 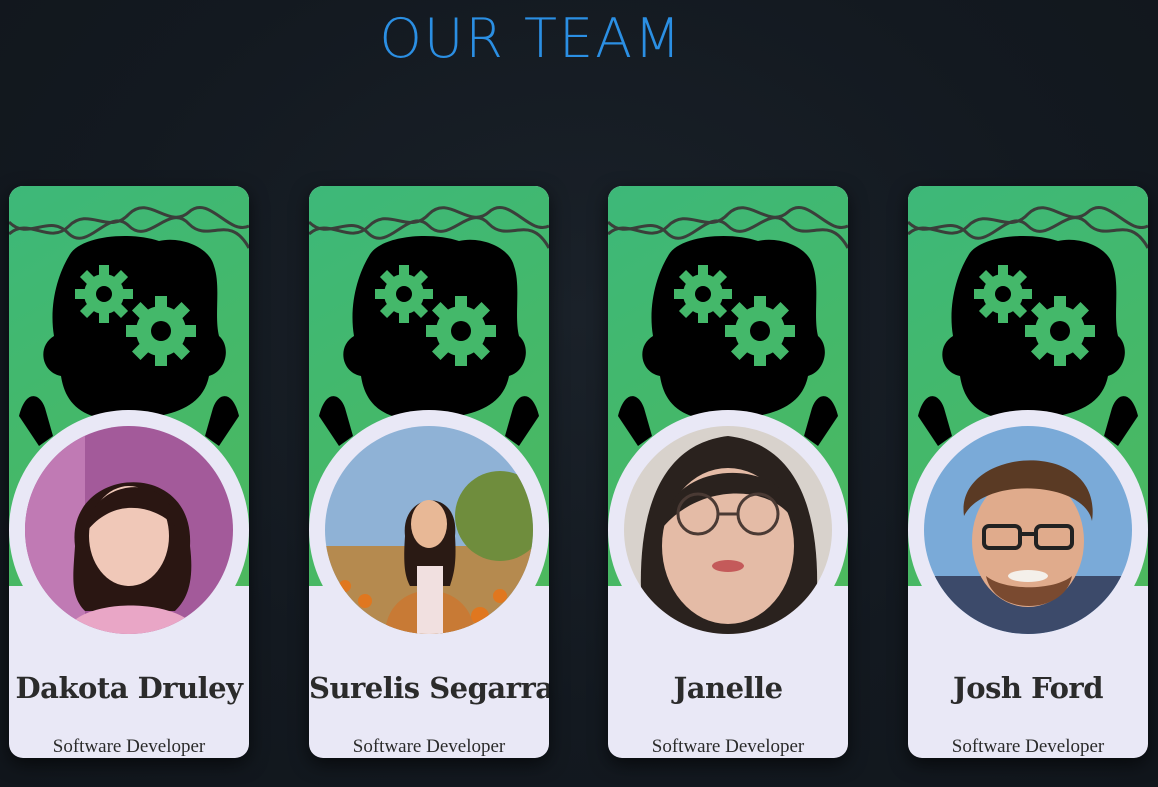 What do you see at coordinates (129, 688) in the screenshot?
I see `member-name: Dakota Druley` at bounding box center [129, 688].